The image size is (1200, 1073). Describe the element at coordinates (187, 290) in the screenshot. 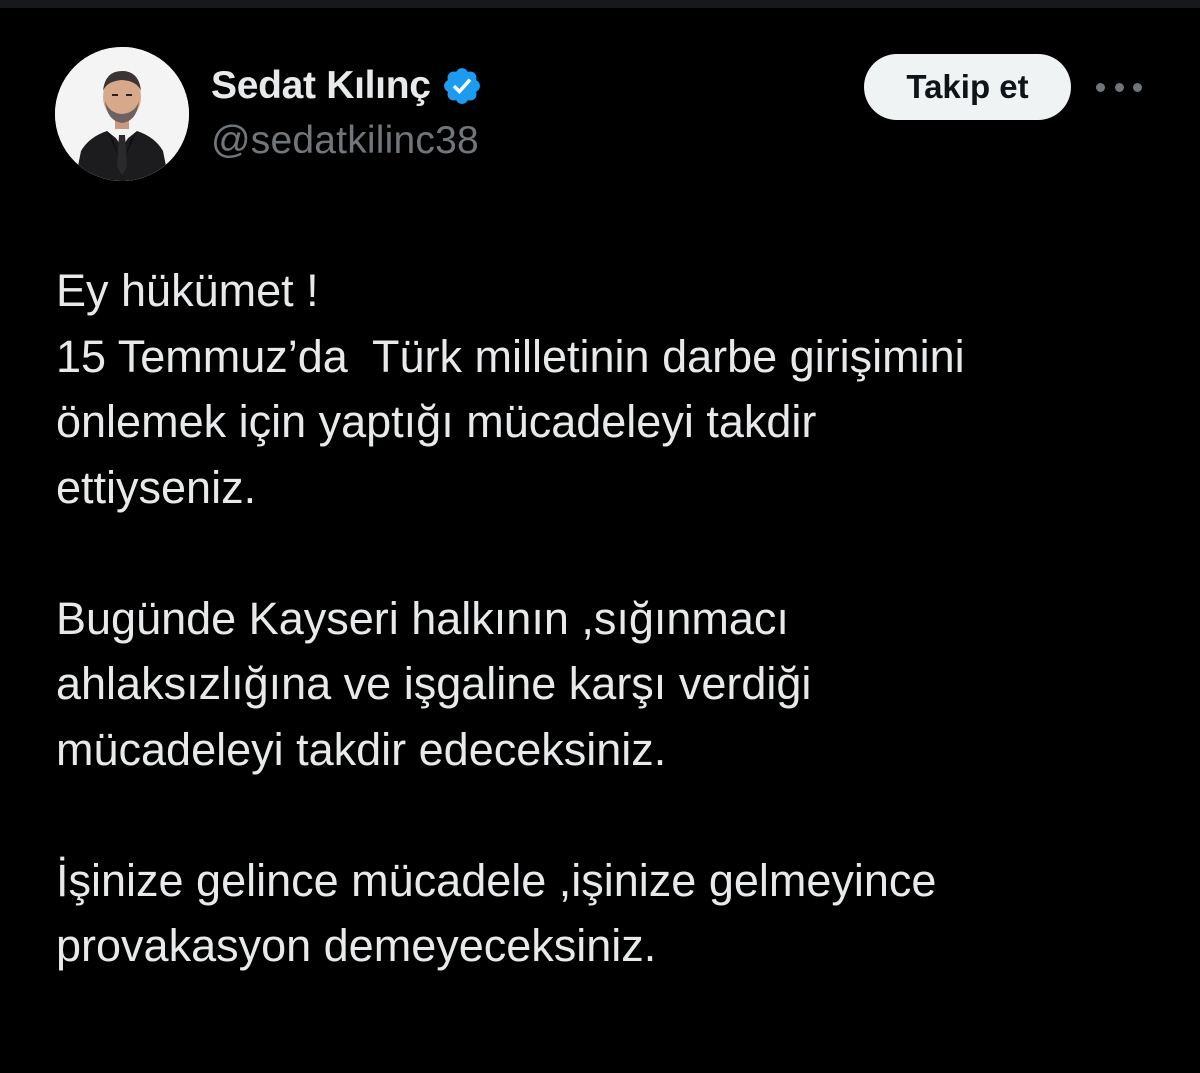

I see `tweet-line: Ey hükümet !` at that location.